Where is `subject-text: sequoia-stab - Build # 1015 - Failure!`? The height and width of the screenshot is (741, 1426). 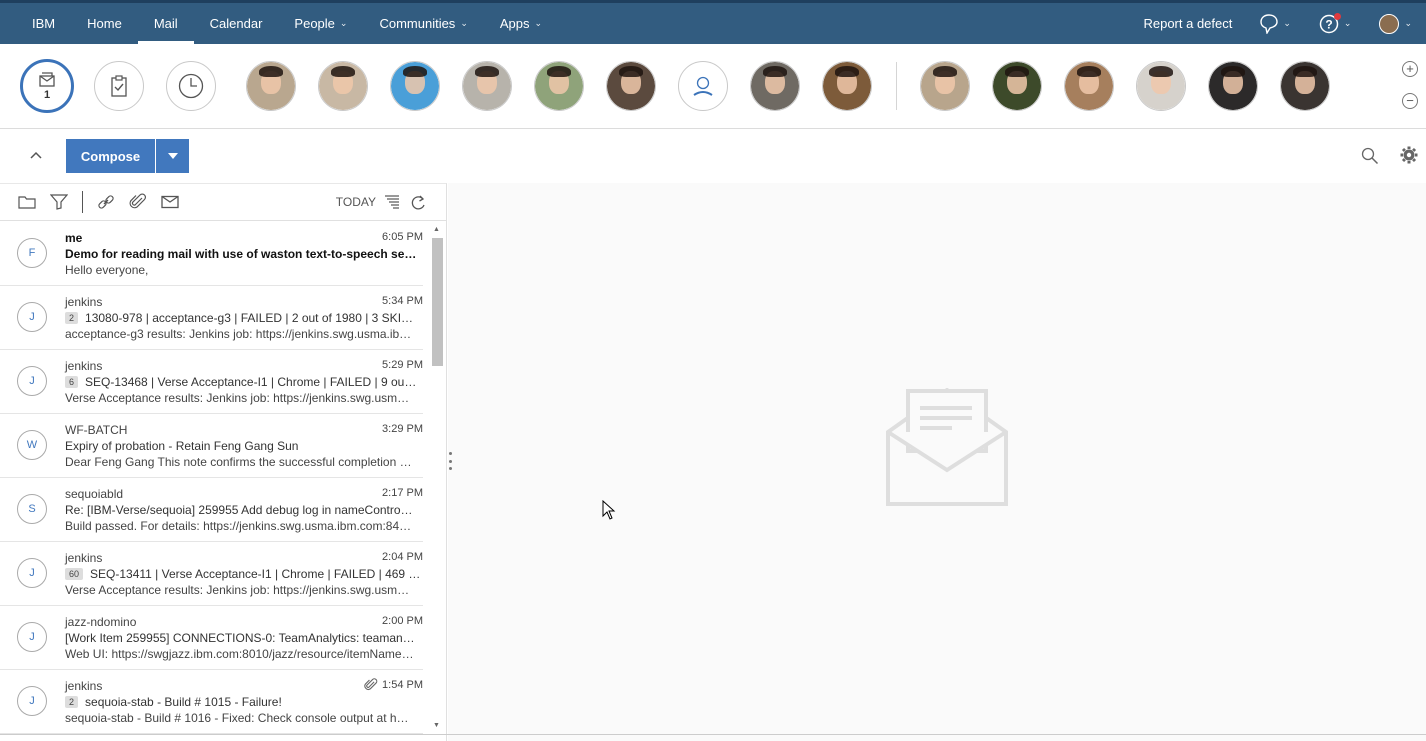
subject-text: sequoia-stab - Build # 1015 - Failure! is located at coordinates (183, 702).